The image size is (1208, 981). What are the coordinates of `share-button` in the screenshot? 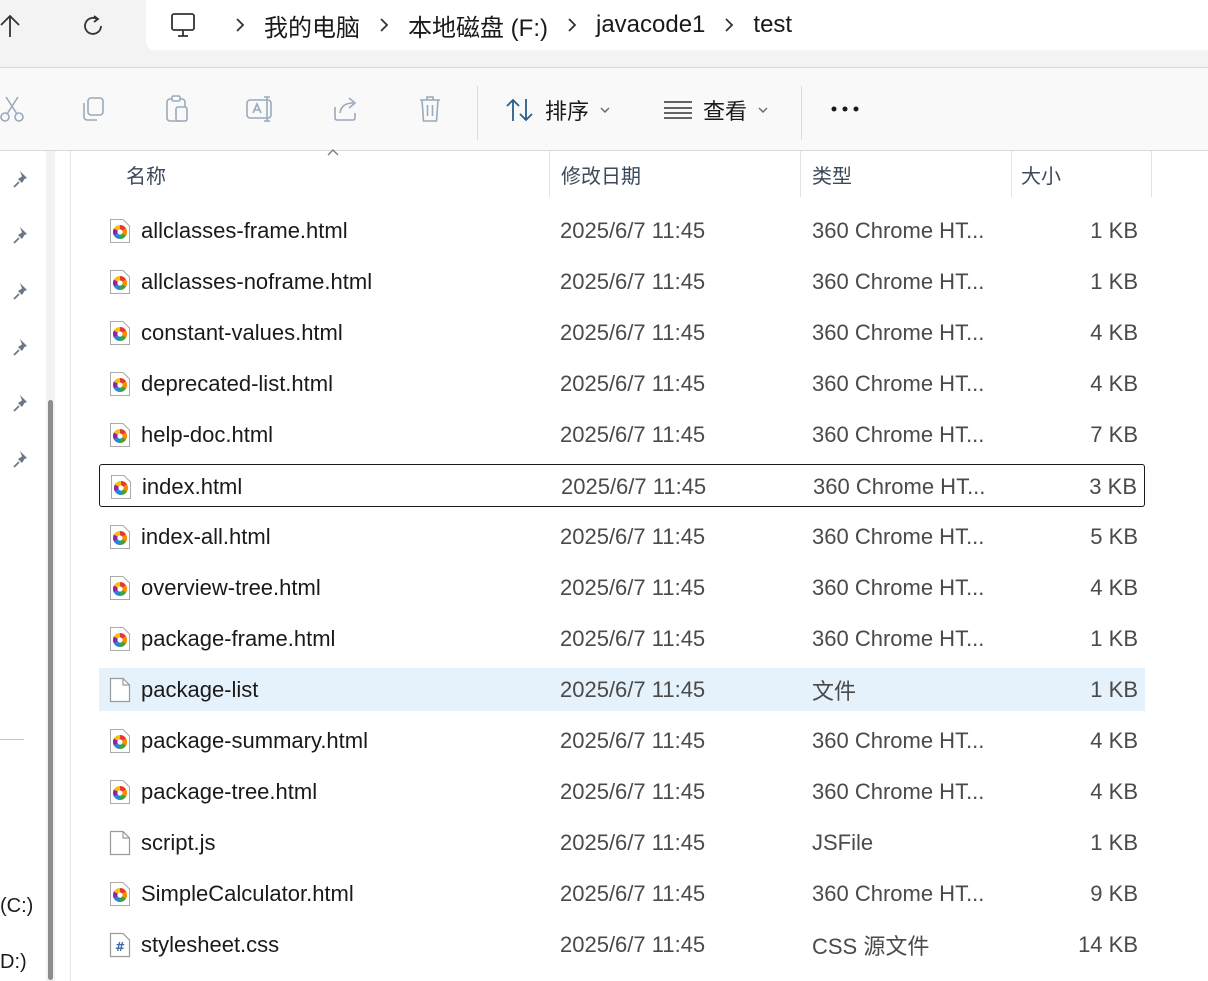 It's located at (346, 109).